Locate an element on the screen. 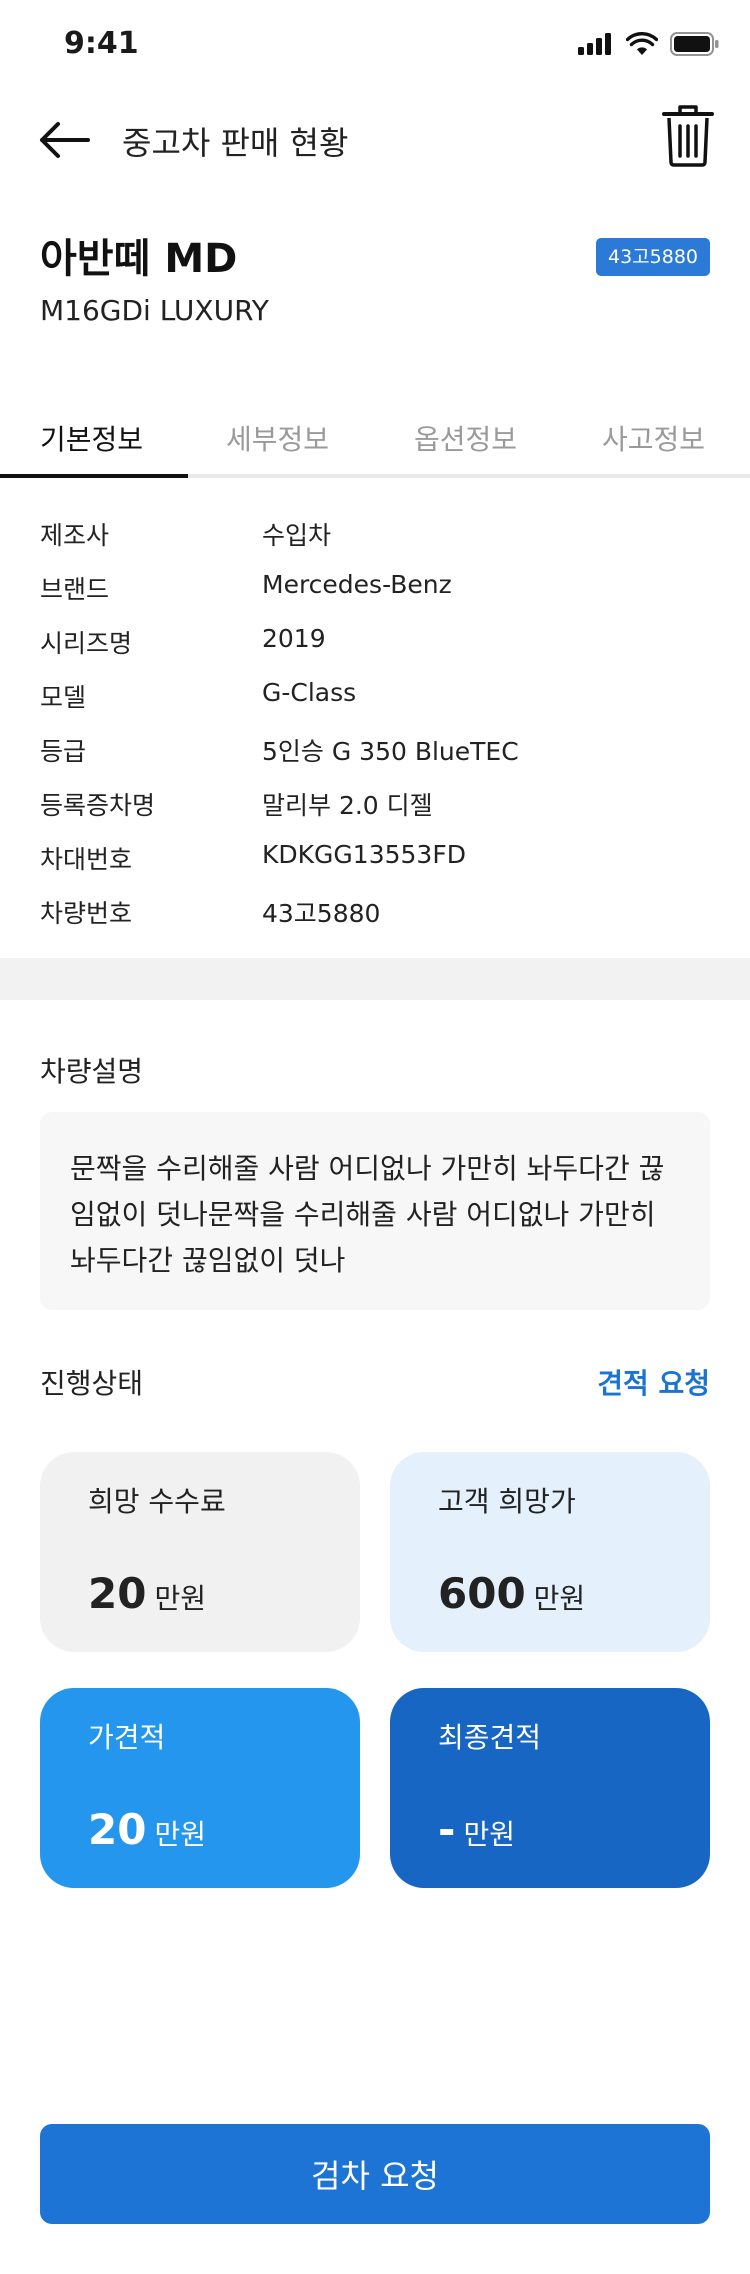 Image resolution: width=750 pixels, height=2274 pixels. tab-accident-info: 사고정보 is located at coordinates (653, 438).